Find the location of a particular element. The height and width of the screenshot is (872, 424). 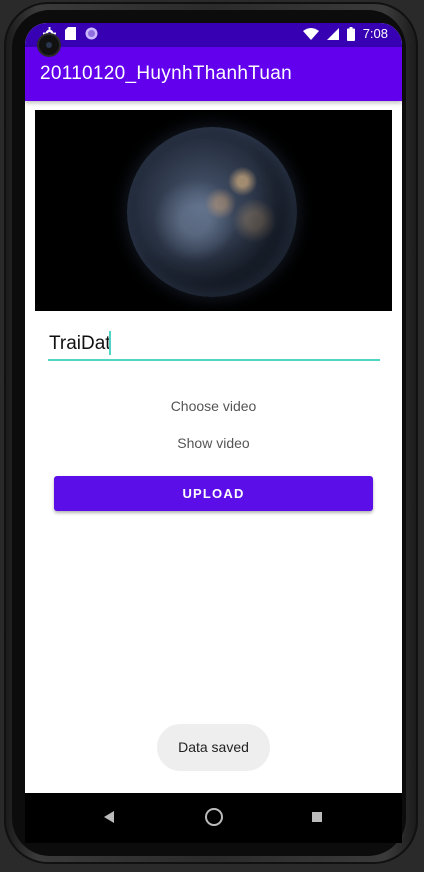

app-bar: 20110120_HuynhThanhTuan is located at coordinates (213, 74).